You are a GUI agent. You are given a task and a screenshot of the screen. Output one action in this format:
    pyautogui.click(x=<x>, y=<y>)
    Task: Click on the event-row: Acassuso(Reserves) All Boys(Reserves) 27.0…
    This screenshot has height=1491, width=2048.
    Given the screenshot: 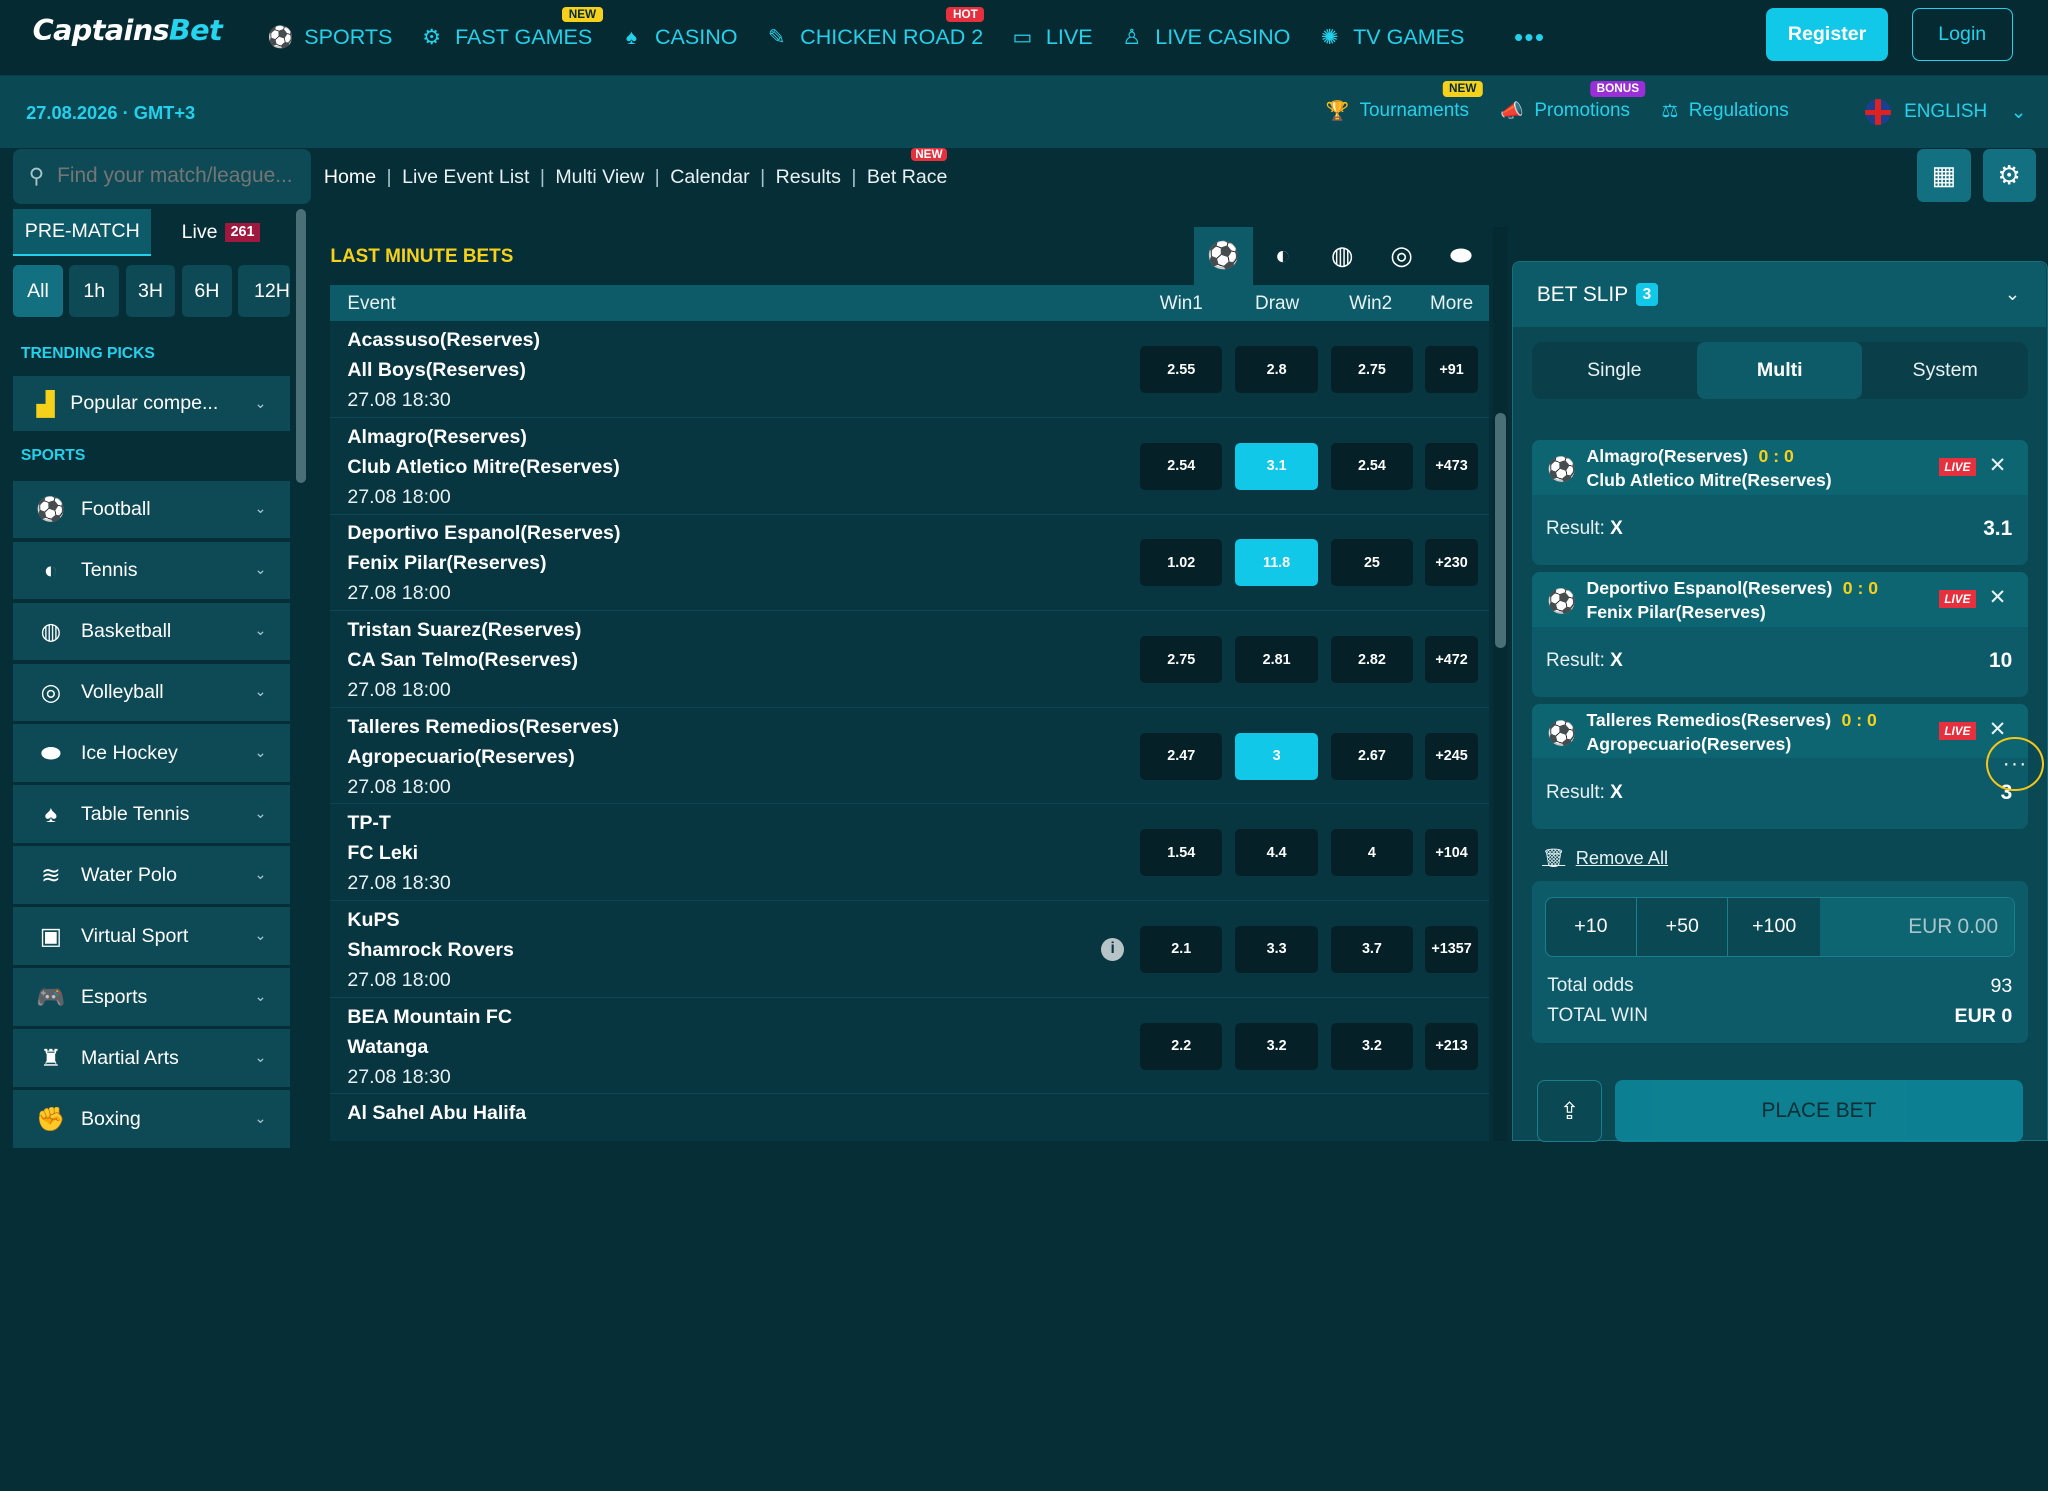 What is the action you would take?
    pyautogui.click(x=909, y=369)
    